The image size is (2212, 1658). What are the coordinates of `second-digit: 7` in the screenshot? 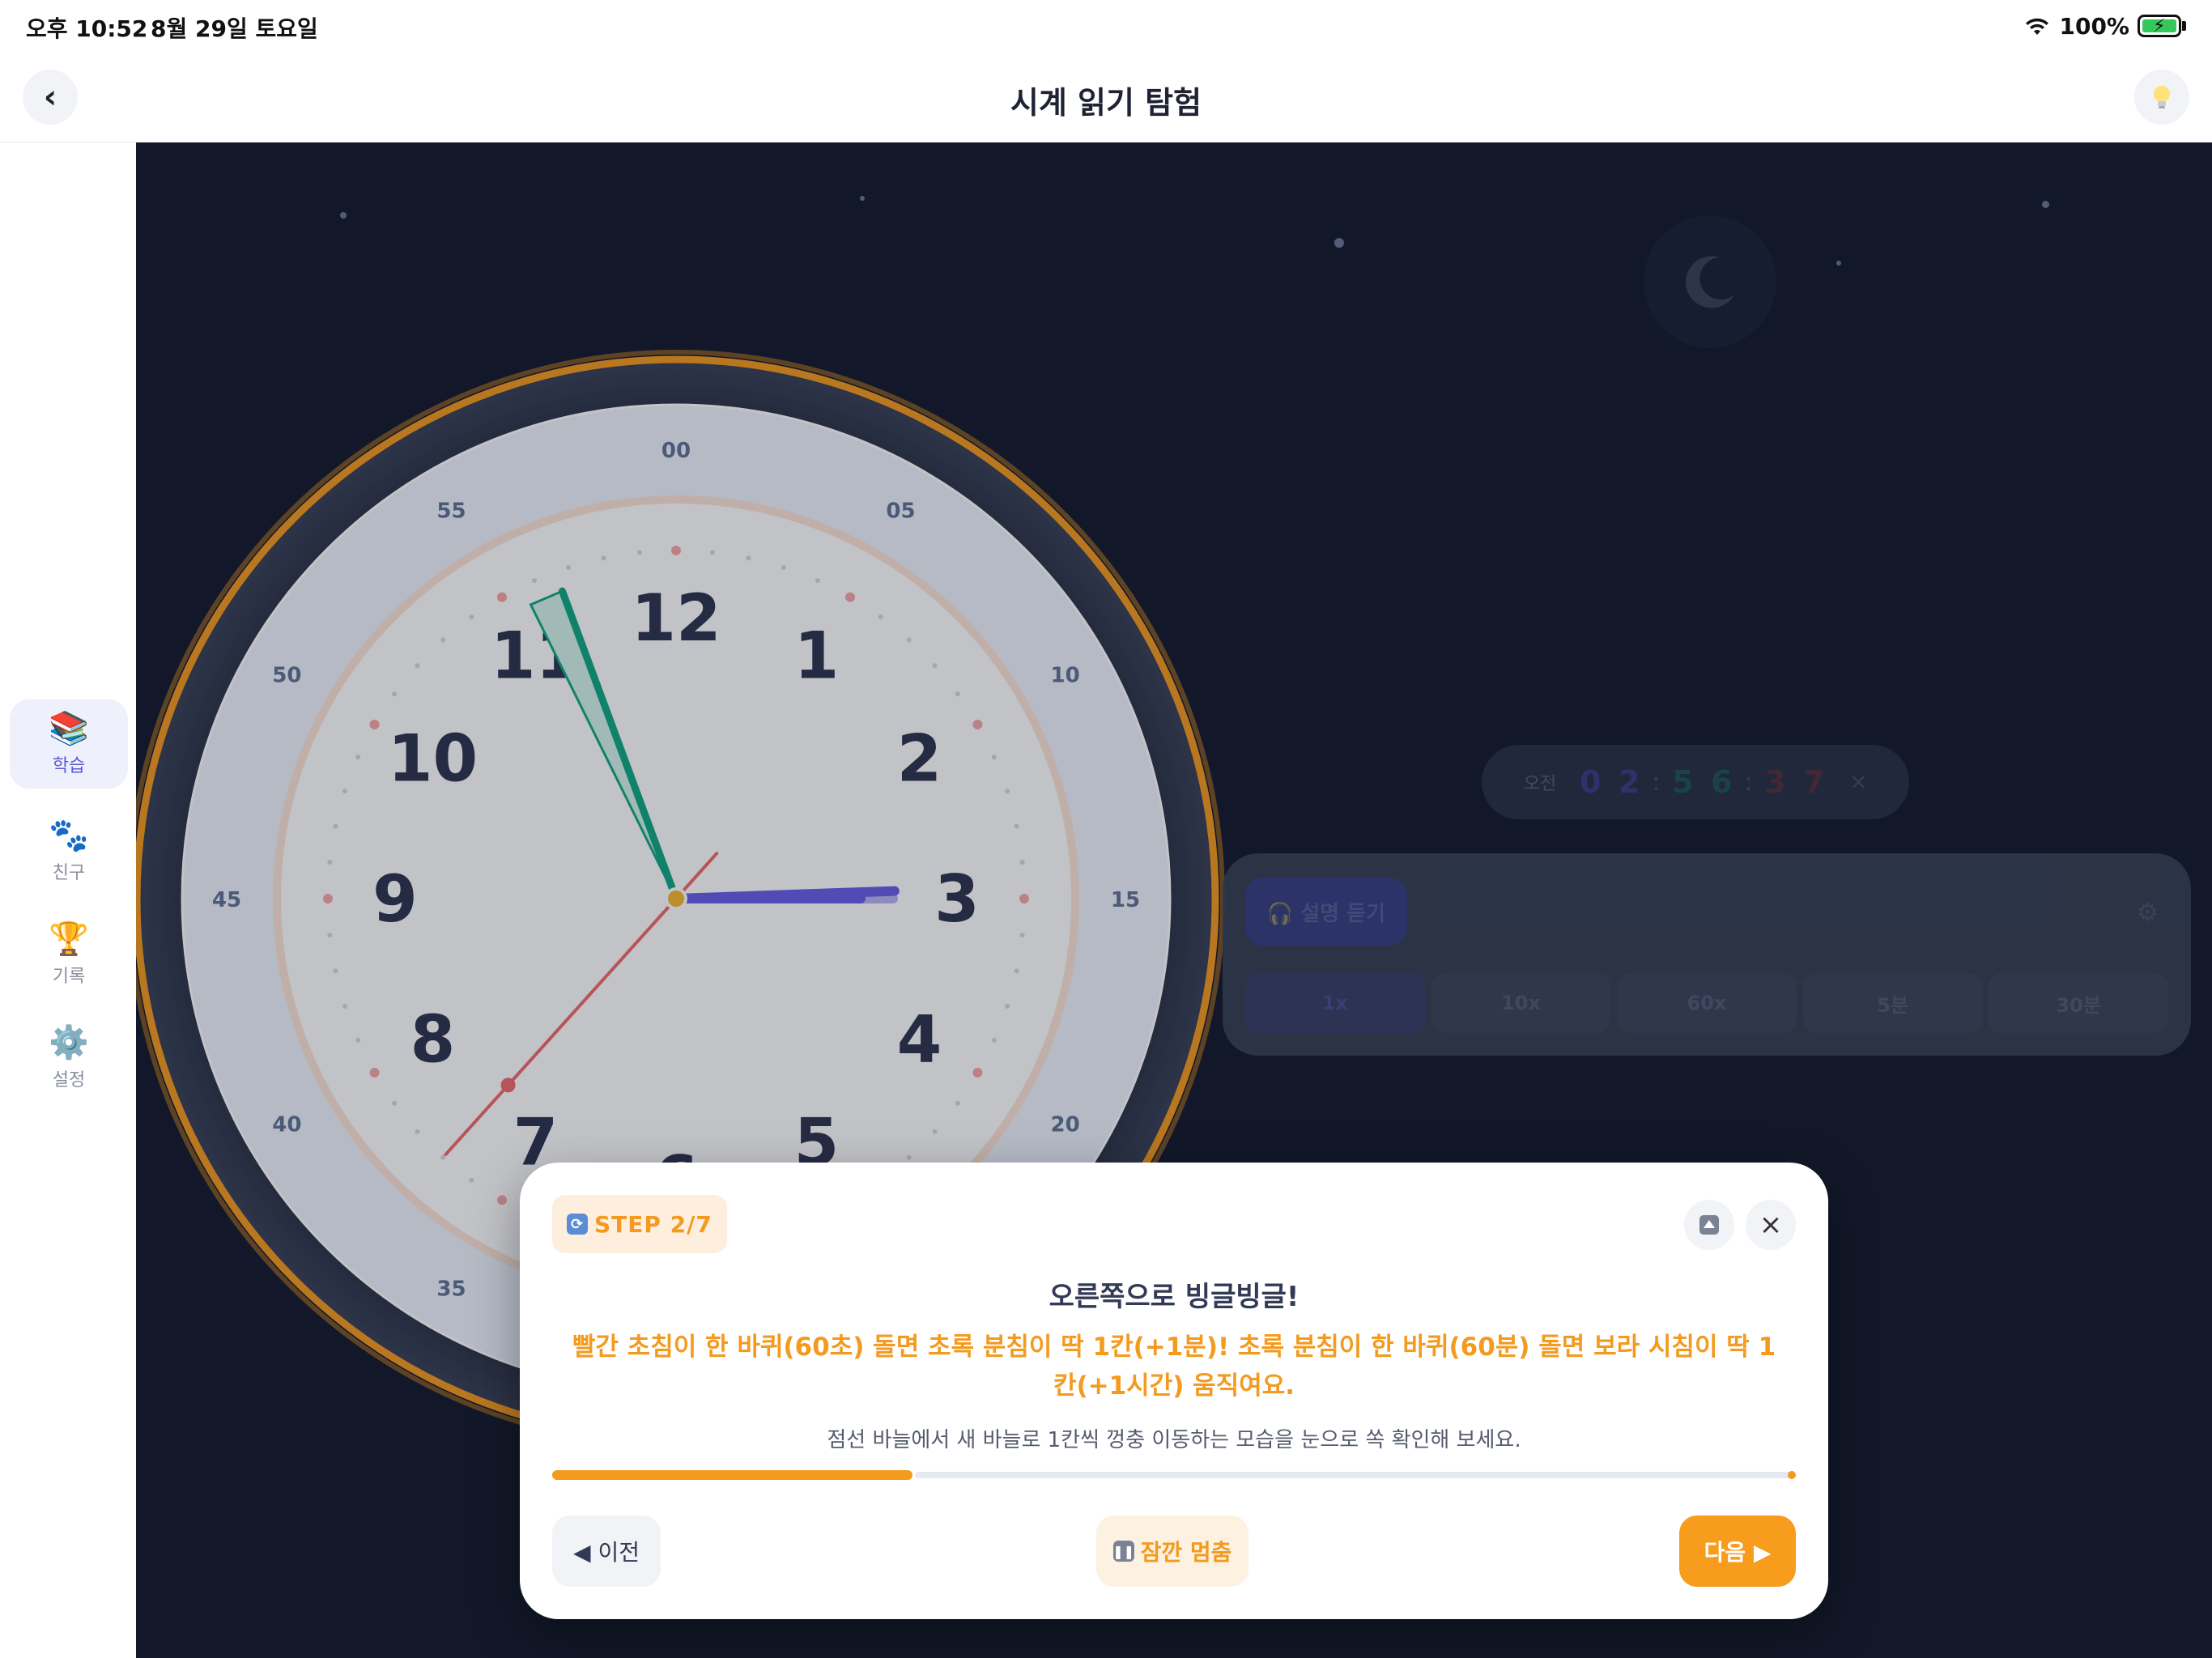 It's located at (1814, 782).